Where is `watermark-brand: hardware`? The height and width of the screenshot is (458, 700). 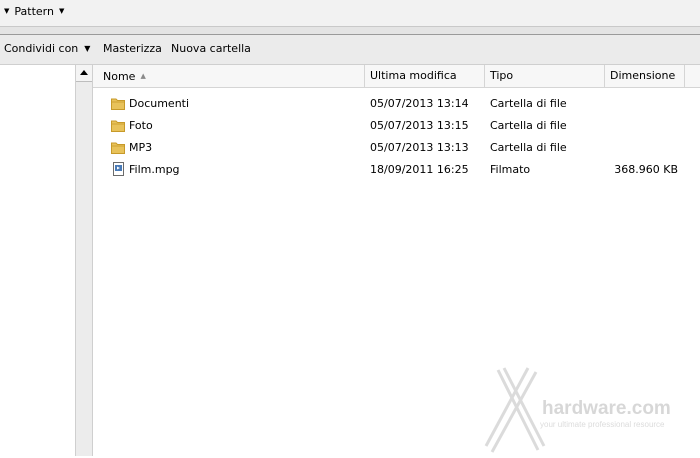
watermark-brand: hardware is located at coordinates (584, 408).